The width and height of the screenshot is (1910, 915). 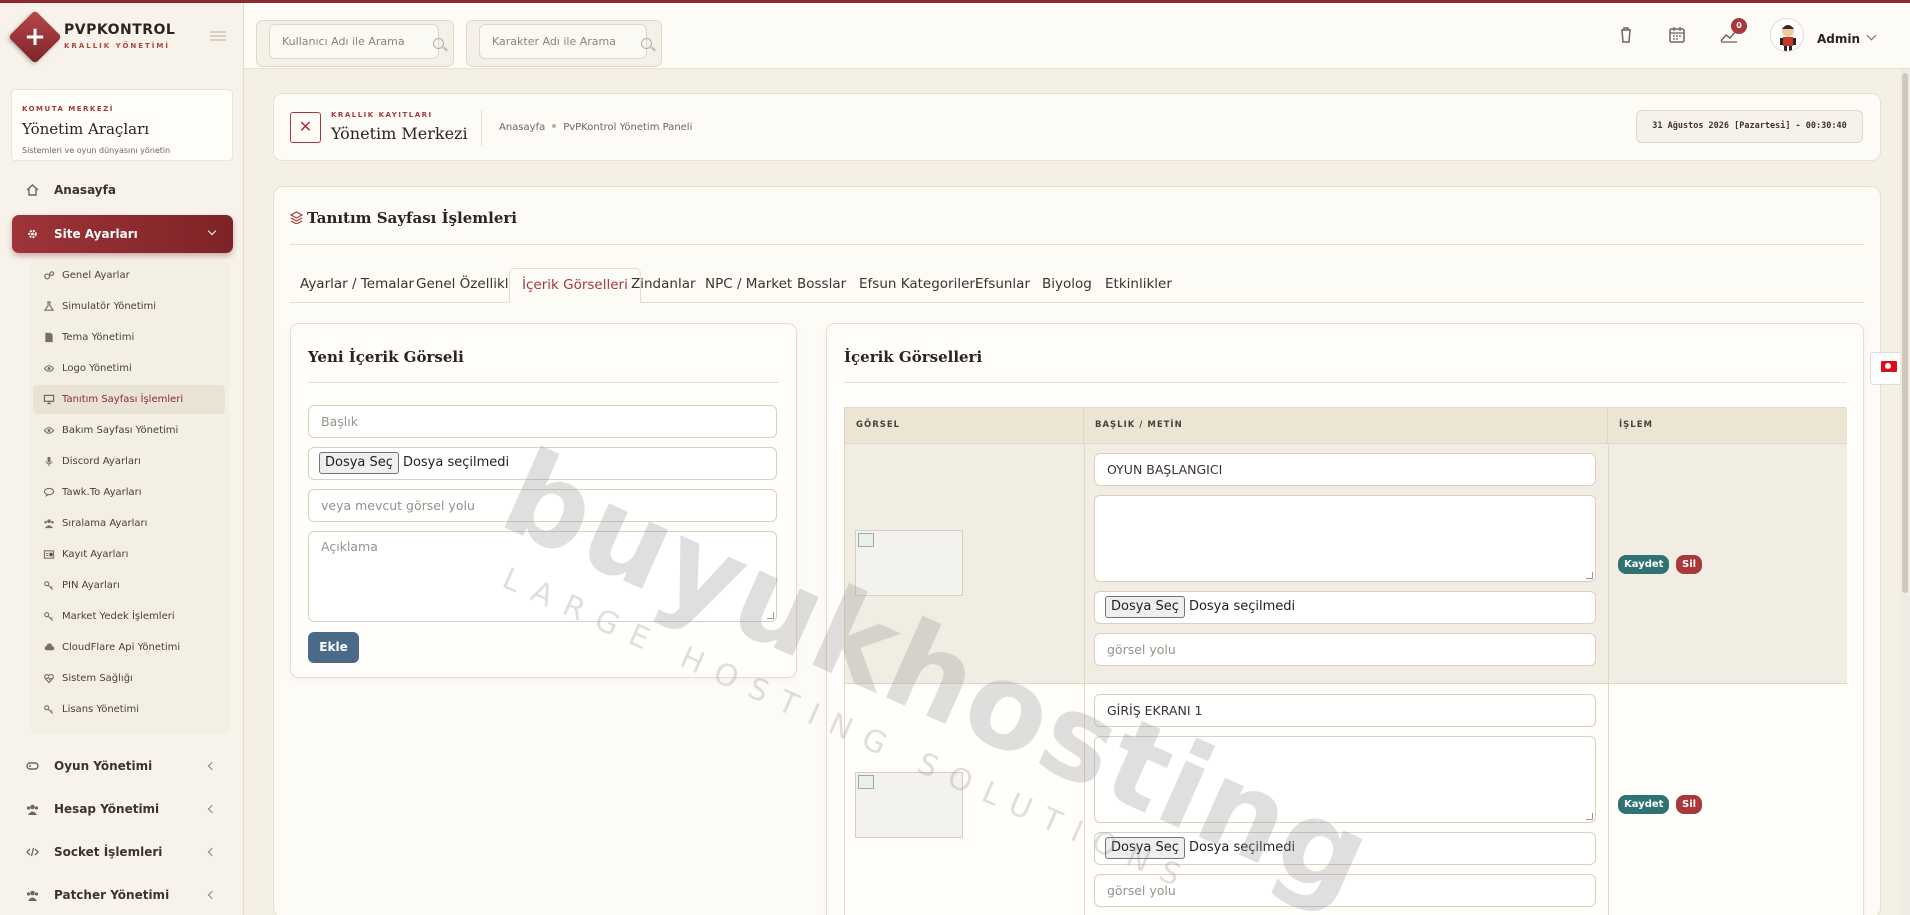 I want to click on avatar, so click(x=1787, y=35).